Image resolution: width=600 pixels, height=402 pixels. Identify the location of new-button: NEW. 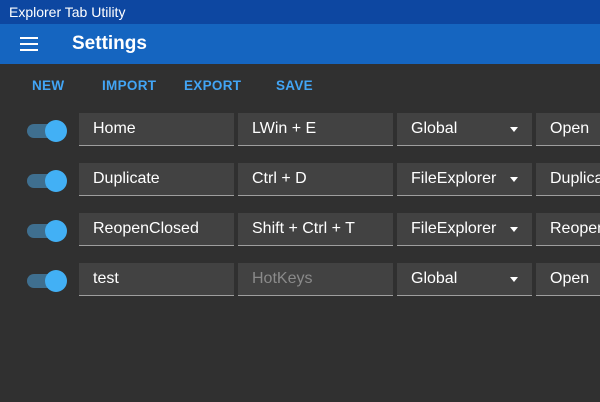
(48, 86).